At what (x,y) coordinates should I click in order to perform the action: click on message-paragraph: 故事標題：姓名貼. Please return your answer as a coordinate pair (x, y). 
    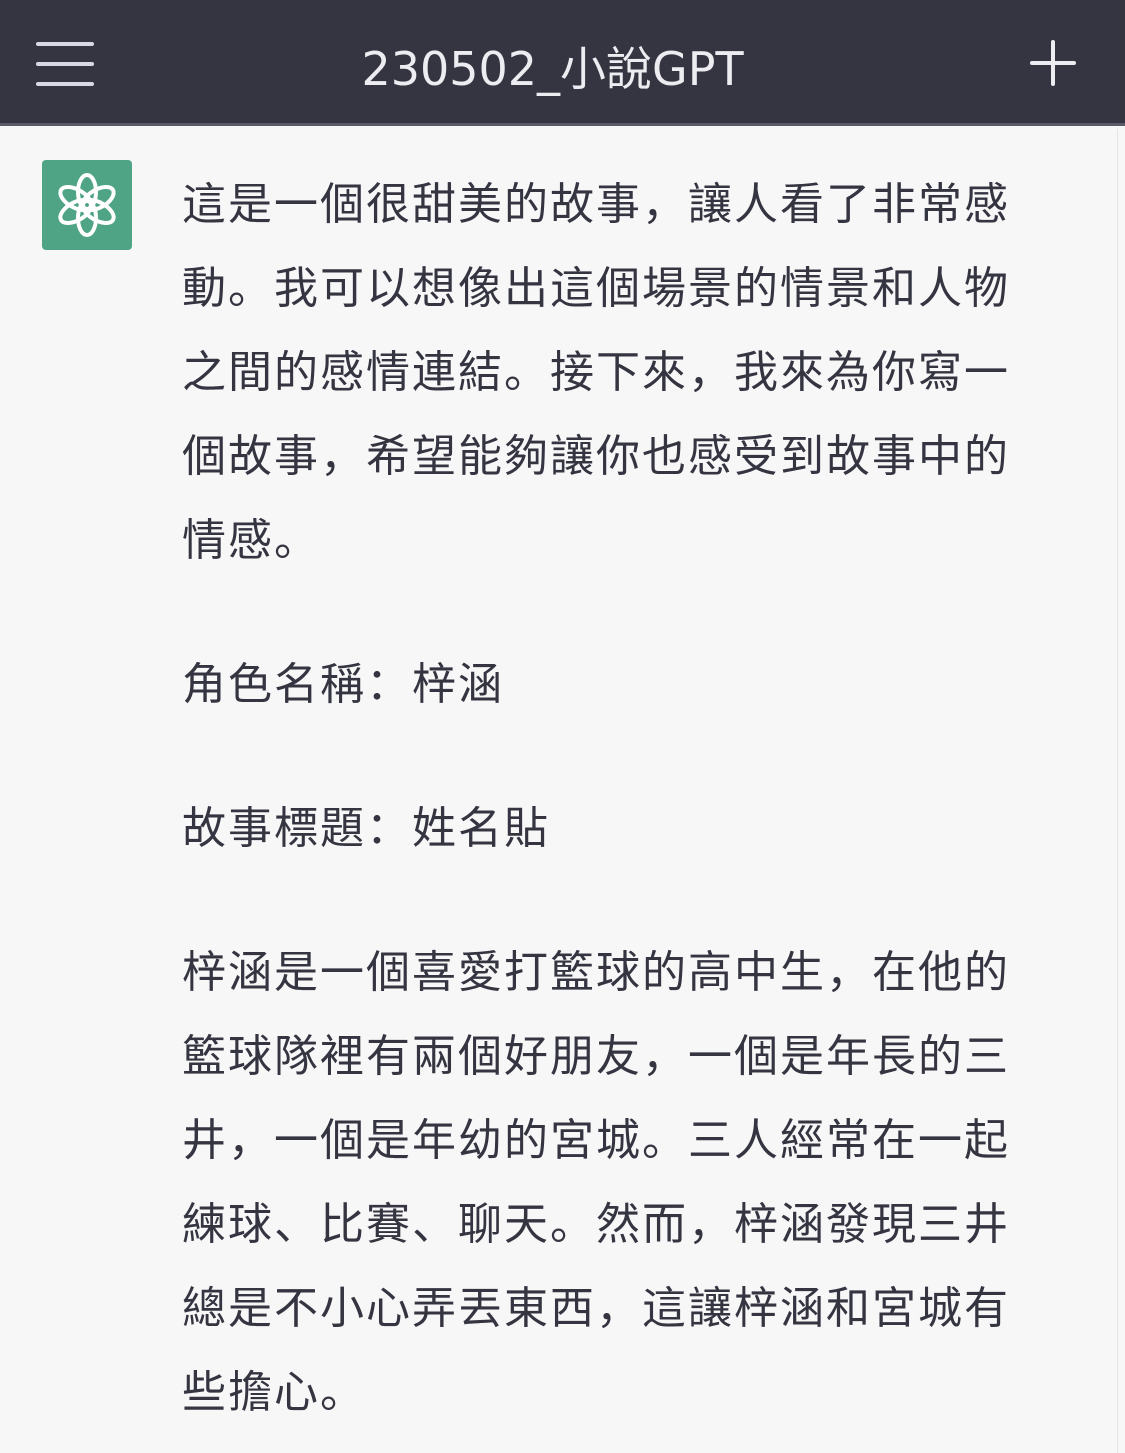
    Looking at the image, I should click on (366, 828).